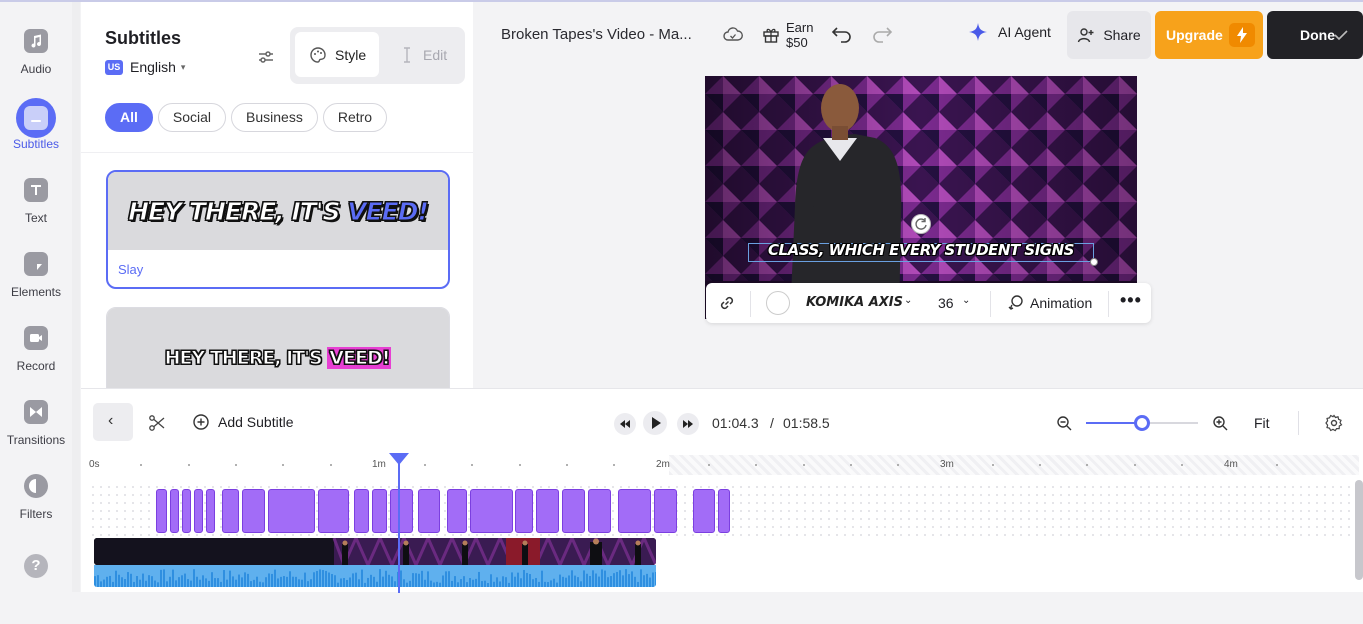  What do you see at coordinates (36, 213) in the screenshot?
I see `rail-item-text: Text` at bounding box center [36, 213].